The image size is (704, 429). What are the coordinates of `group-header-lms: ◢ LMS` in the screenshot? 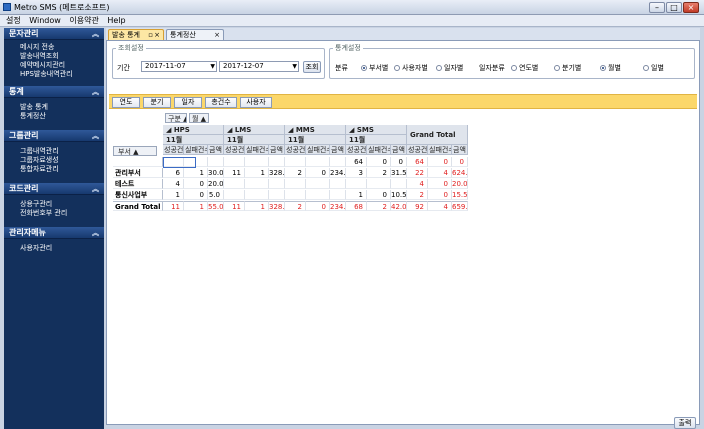 It's located at (254, 130).